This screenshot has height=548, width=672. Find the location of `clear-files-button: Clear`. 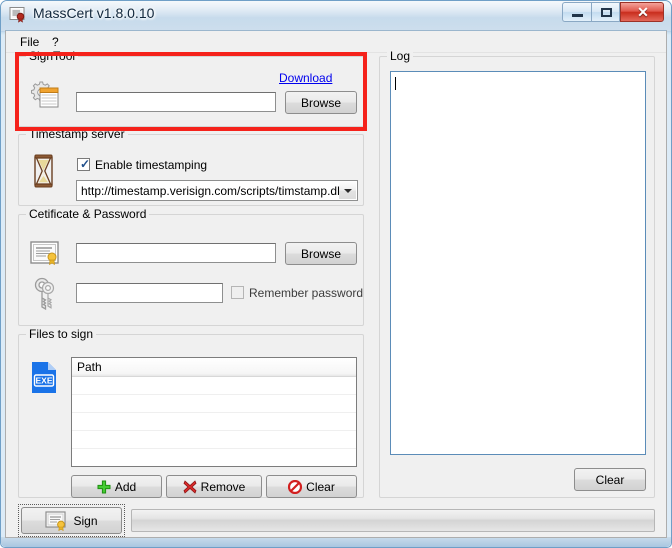

clear-files-button: Clear is located at coordinates (311, 486).